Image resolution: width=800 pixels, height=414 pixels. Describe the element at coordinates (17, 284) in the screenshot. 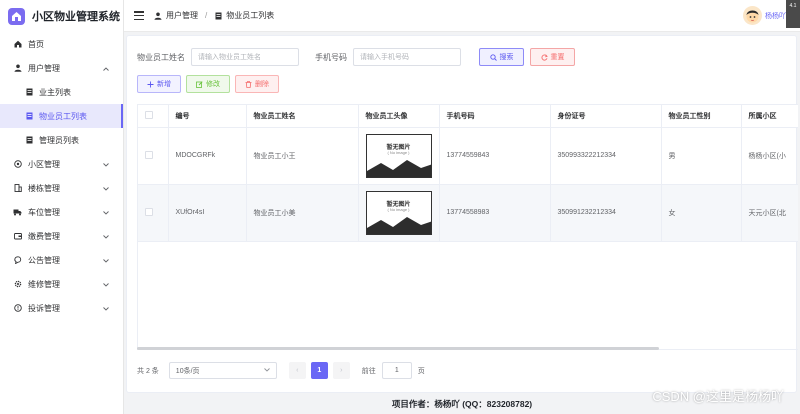

I see `gear-icon` at that location.